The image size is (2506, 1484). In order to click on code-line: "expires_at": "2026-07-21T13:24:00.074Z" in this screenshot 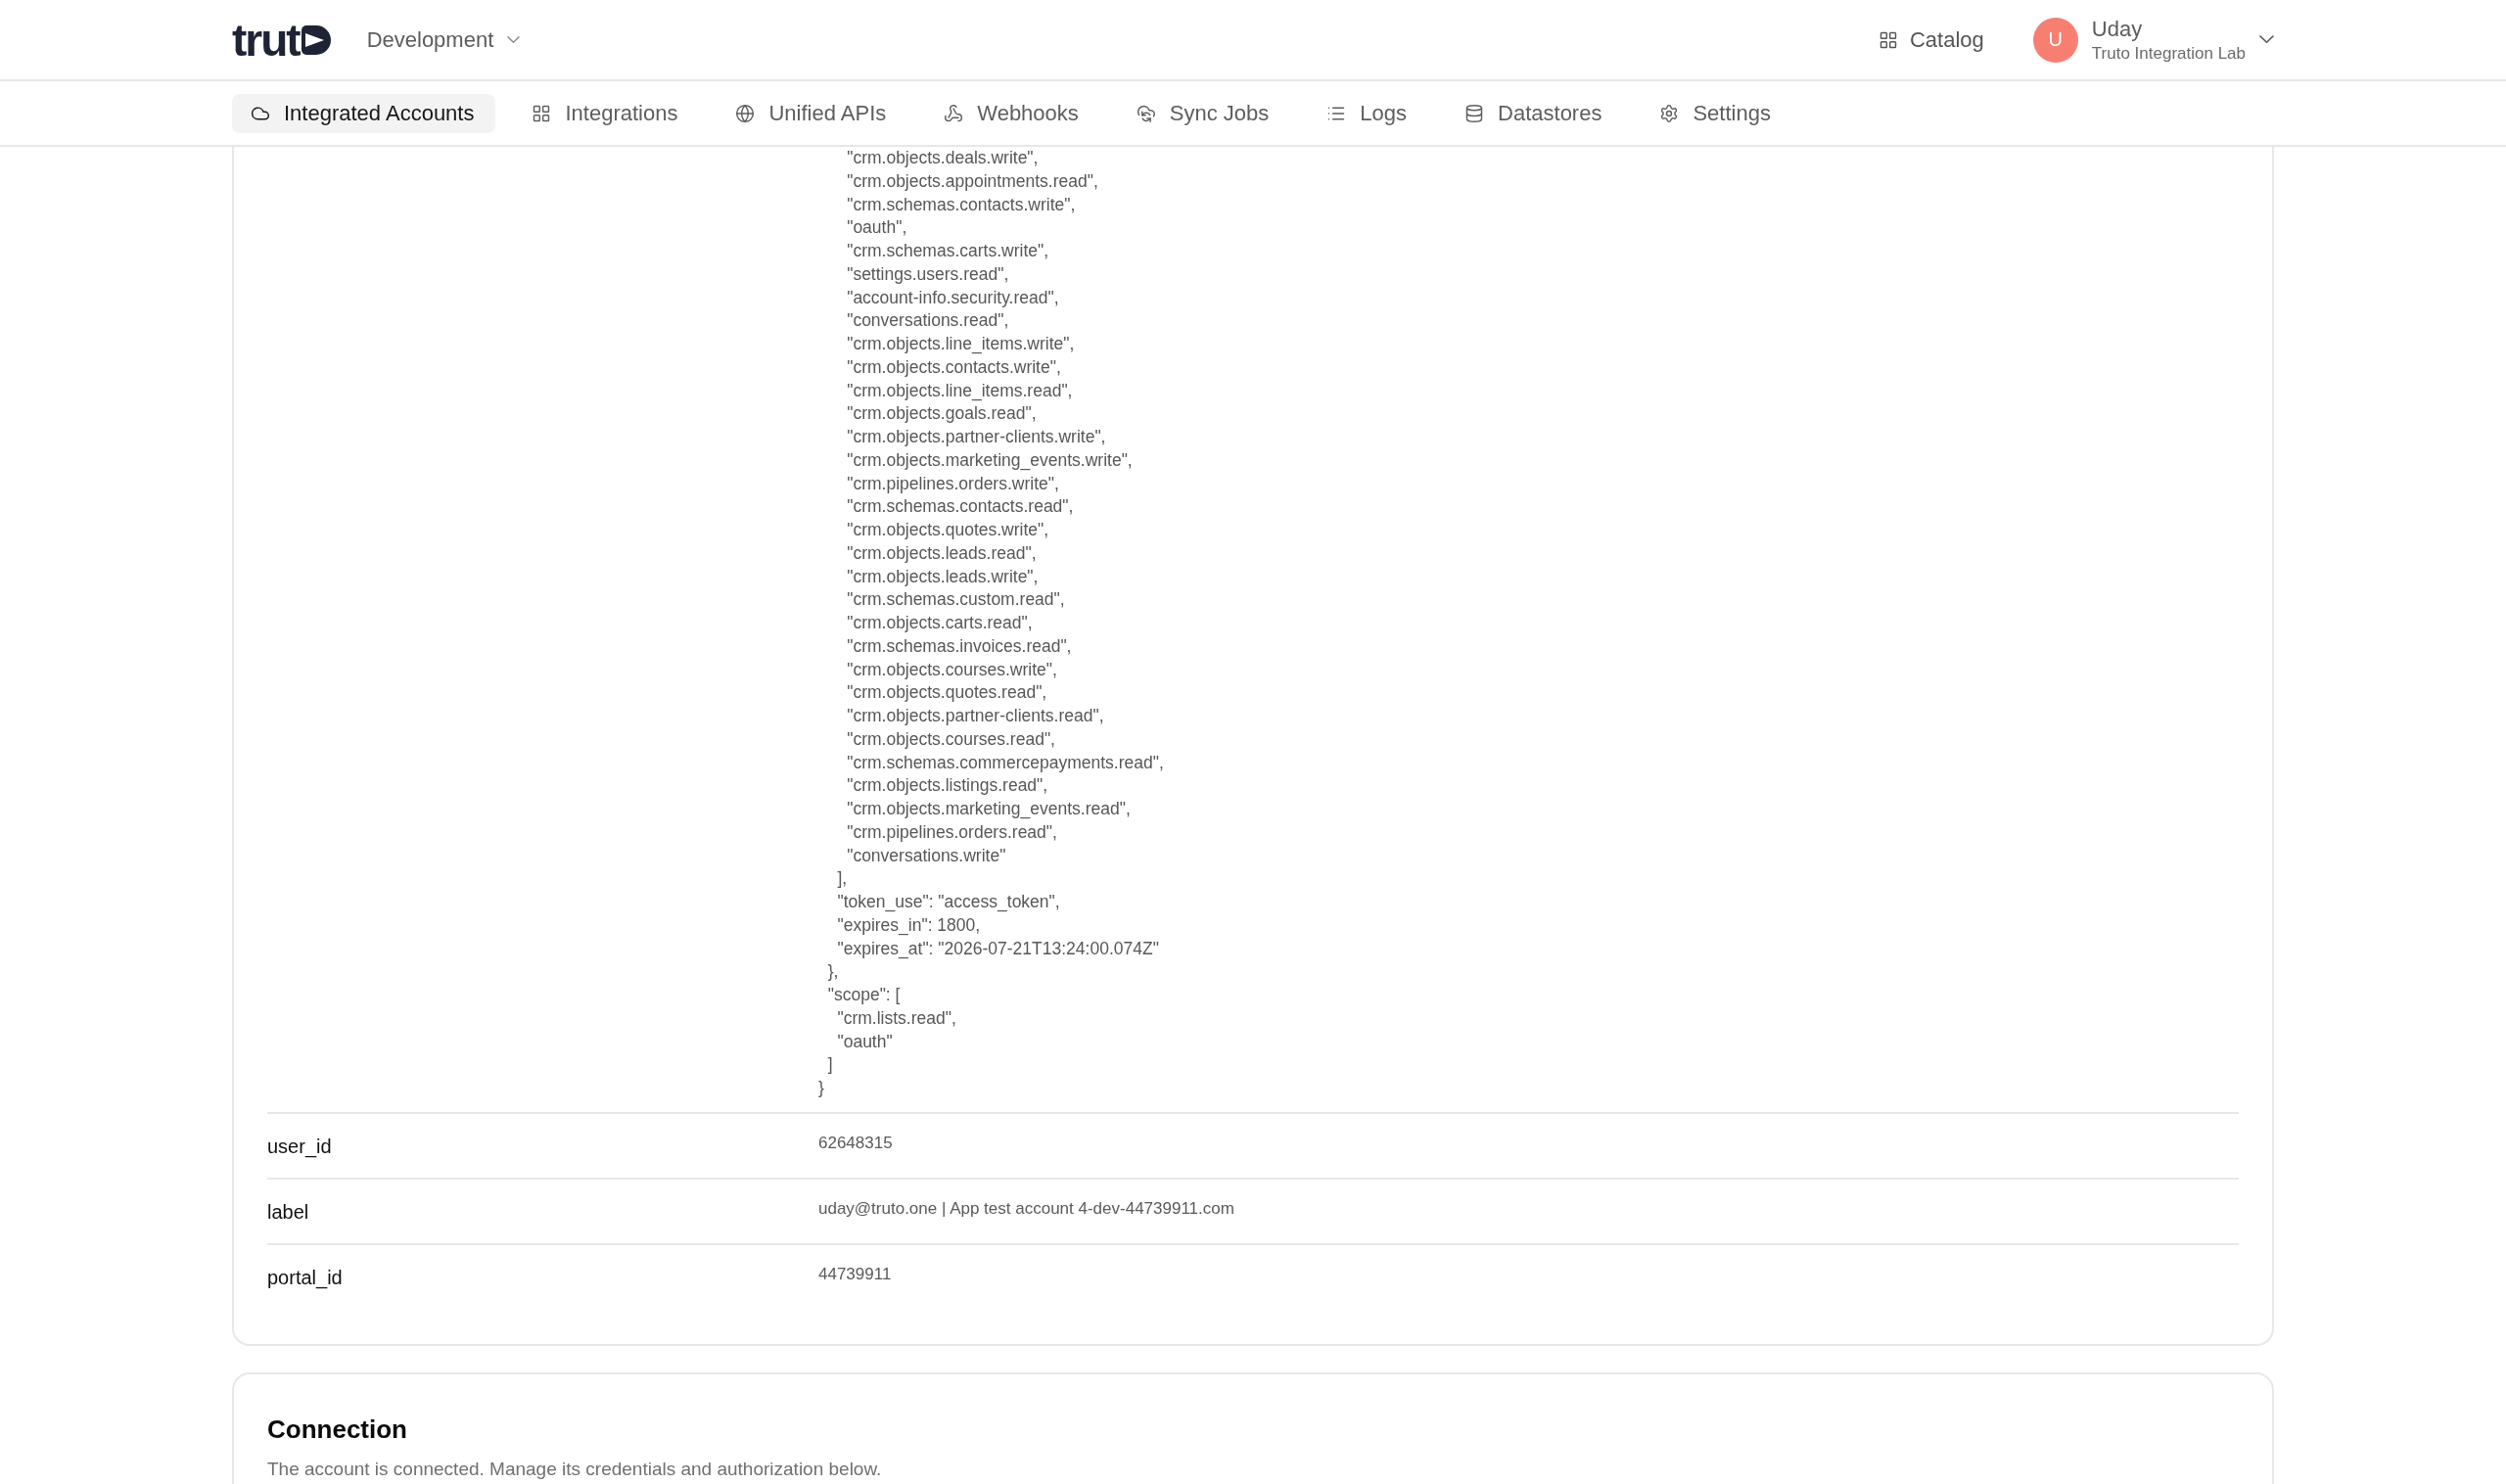, I will do `click(997, 949)`.